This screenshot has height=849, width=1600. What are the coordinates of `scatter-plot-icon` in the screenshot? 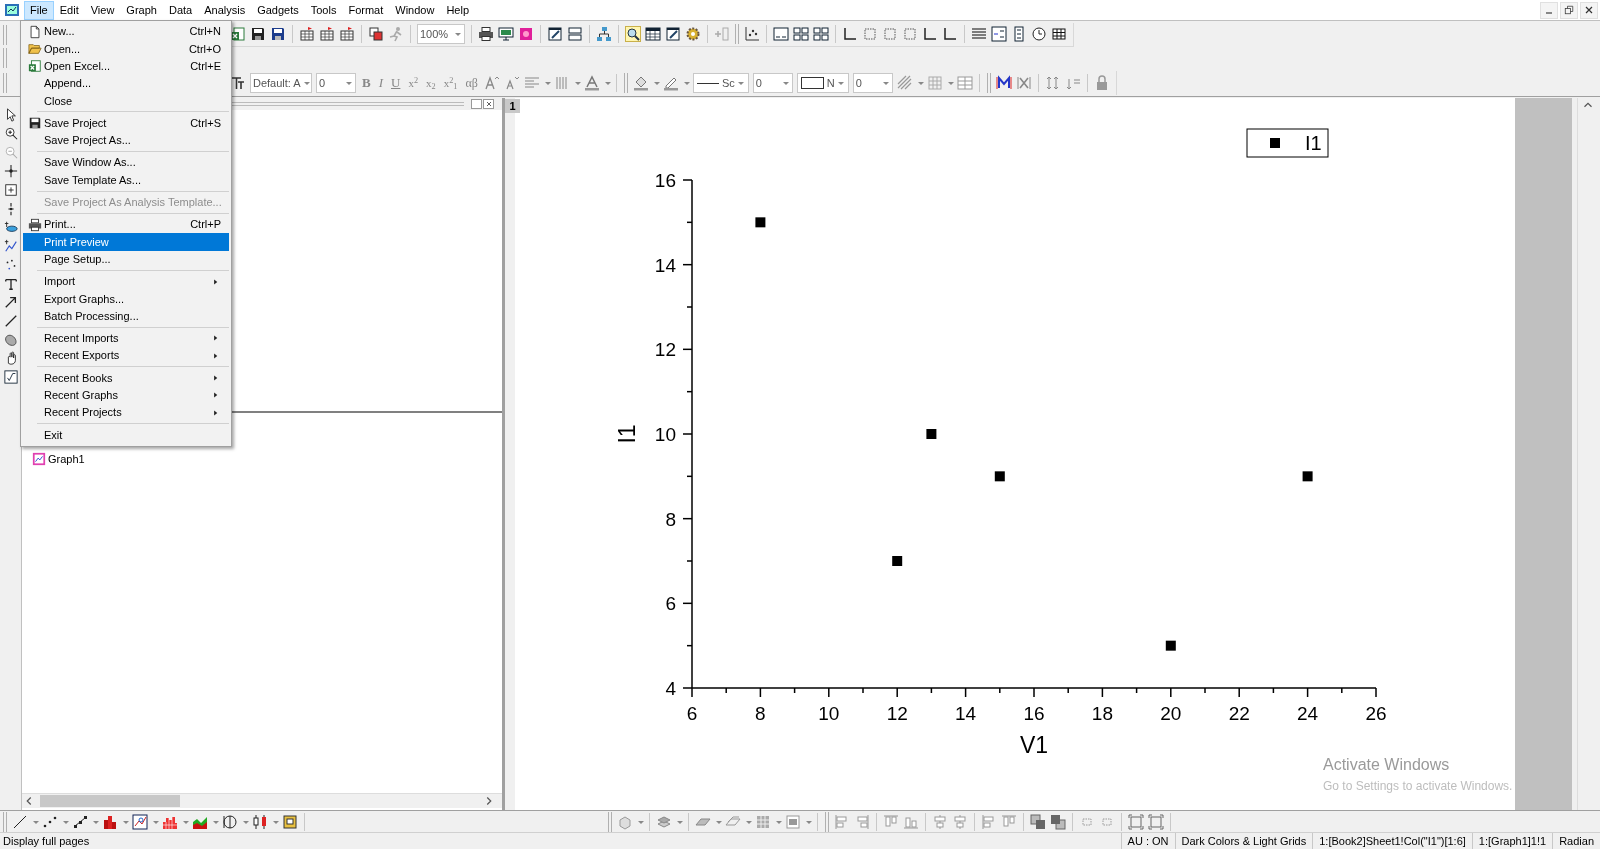 It's located at (752, 34).